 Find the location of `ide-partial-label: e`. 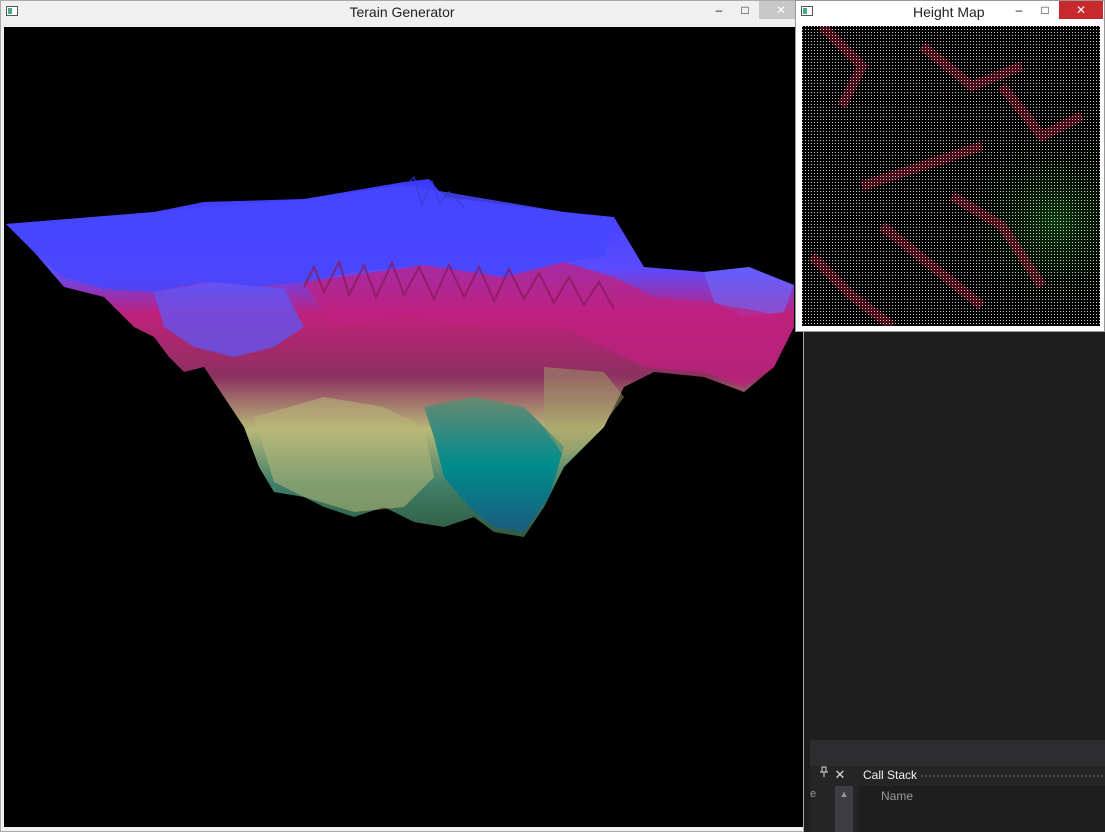

ide-partial-label: e is located at coordinates (813, 794).